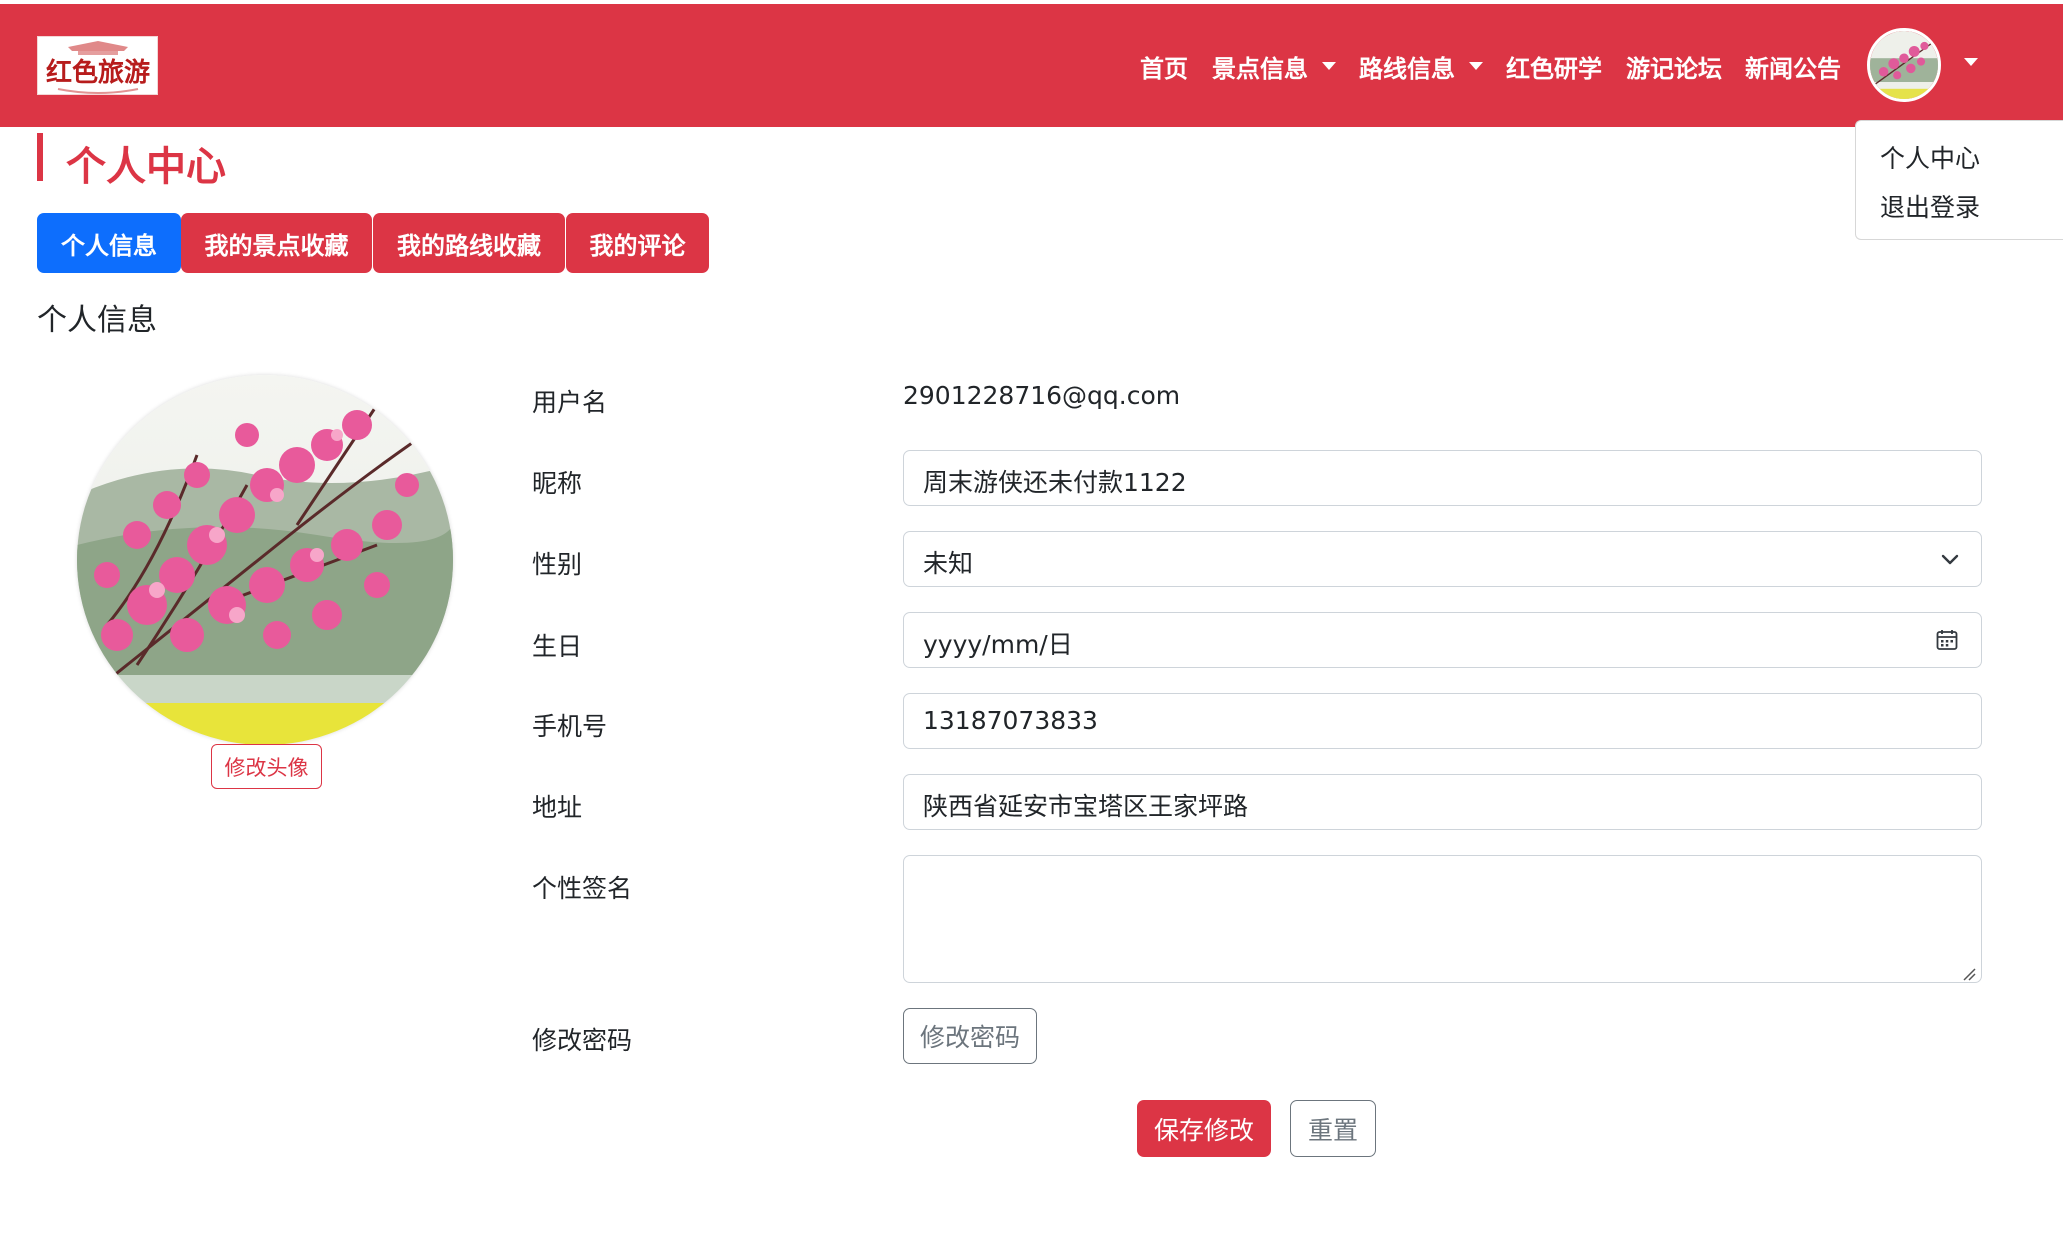 The width and height of the screenshot is (2063, 1248). I want to click on tab-my-comments: 我的评论, so click(637, 243).